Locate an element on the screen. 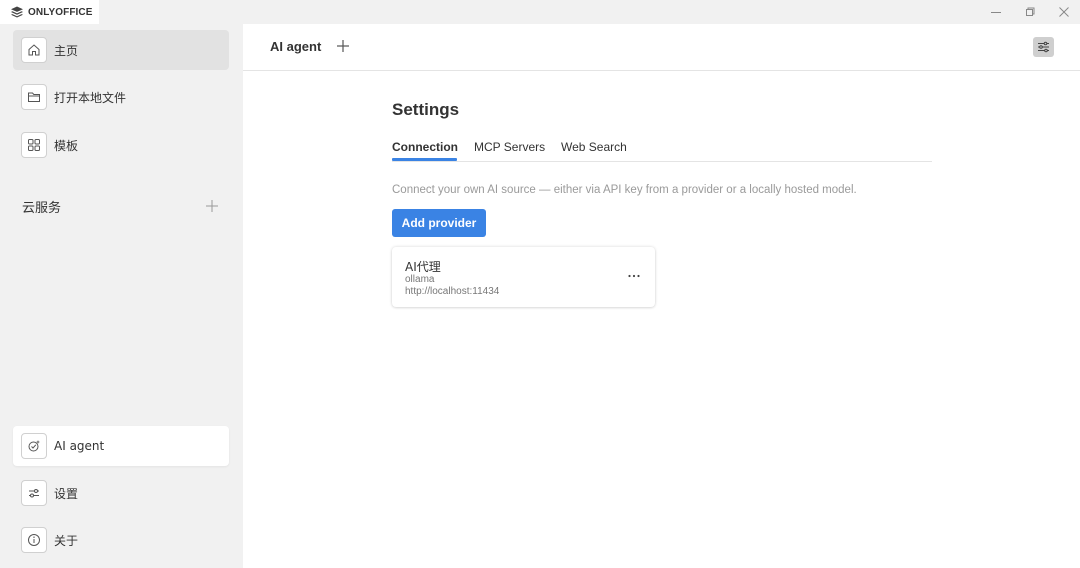 The height and width of the screenshot is (568, 1080). sliders-icon is located at coordinates (1043, 47).